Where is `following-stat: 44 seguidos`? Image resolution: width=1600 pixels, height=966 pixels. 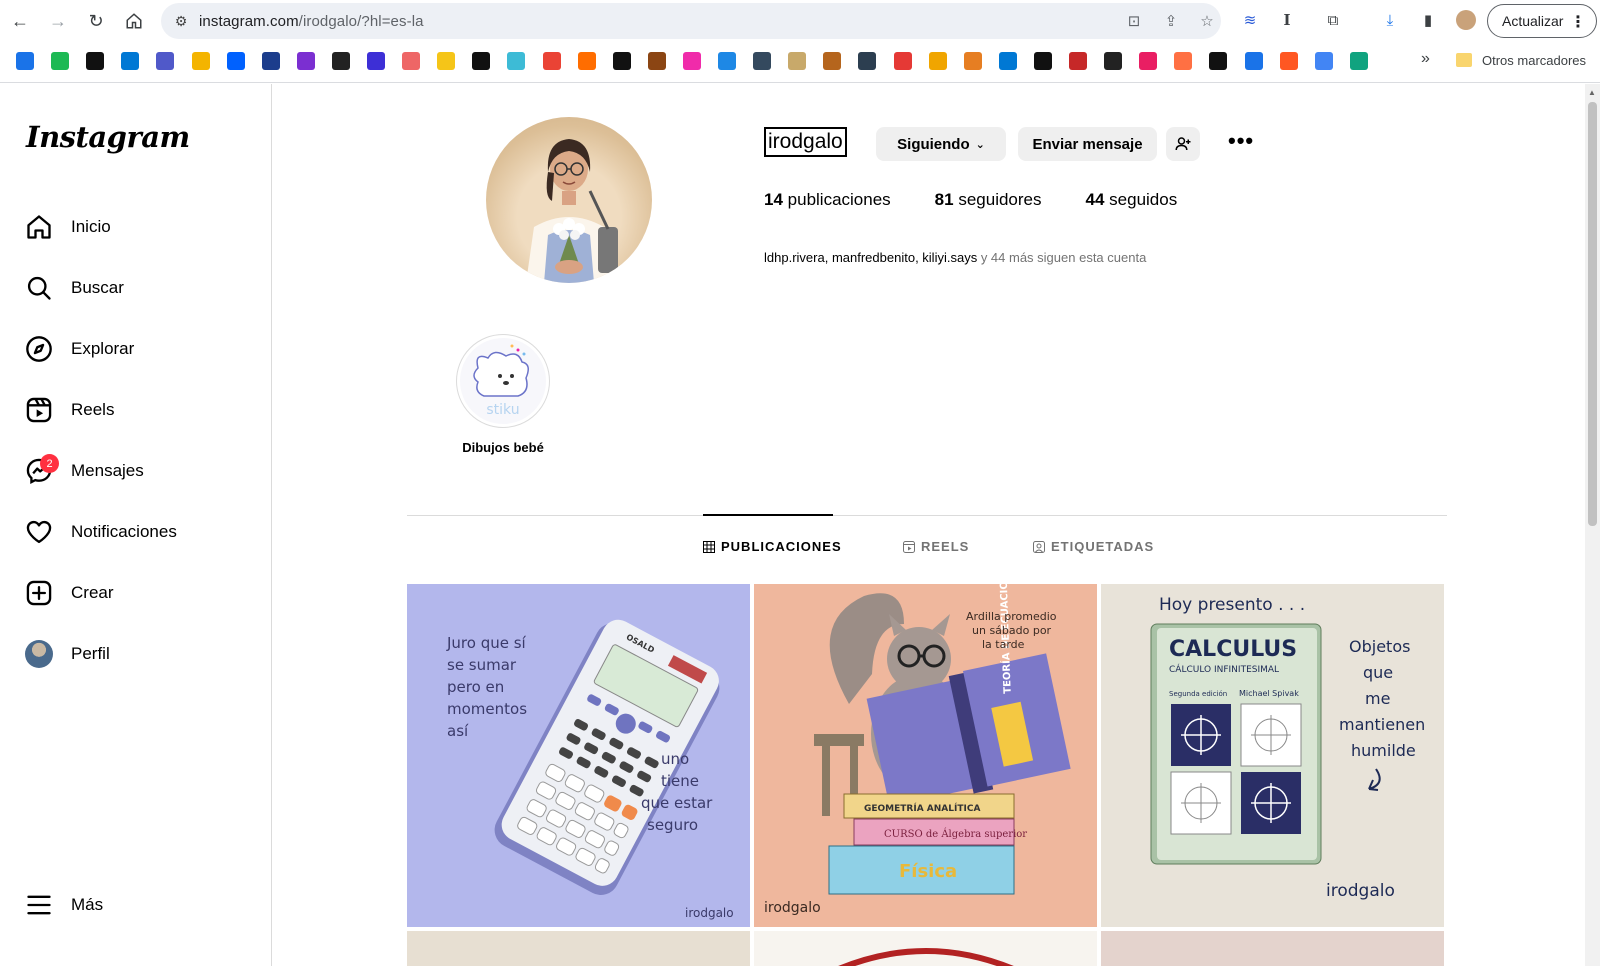
following-stat: 44 seguidos is located at coordinates (1132, 200).